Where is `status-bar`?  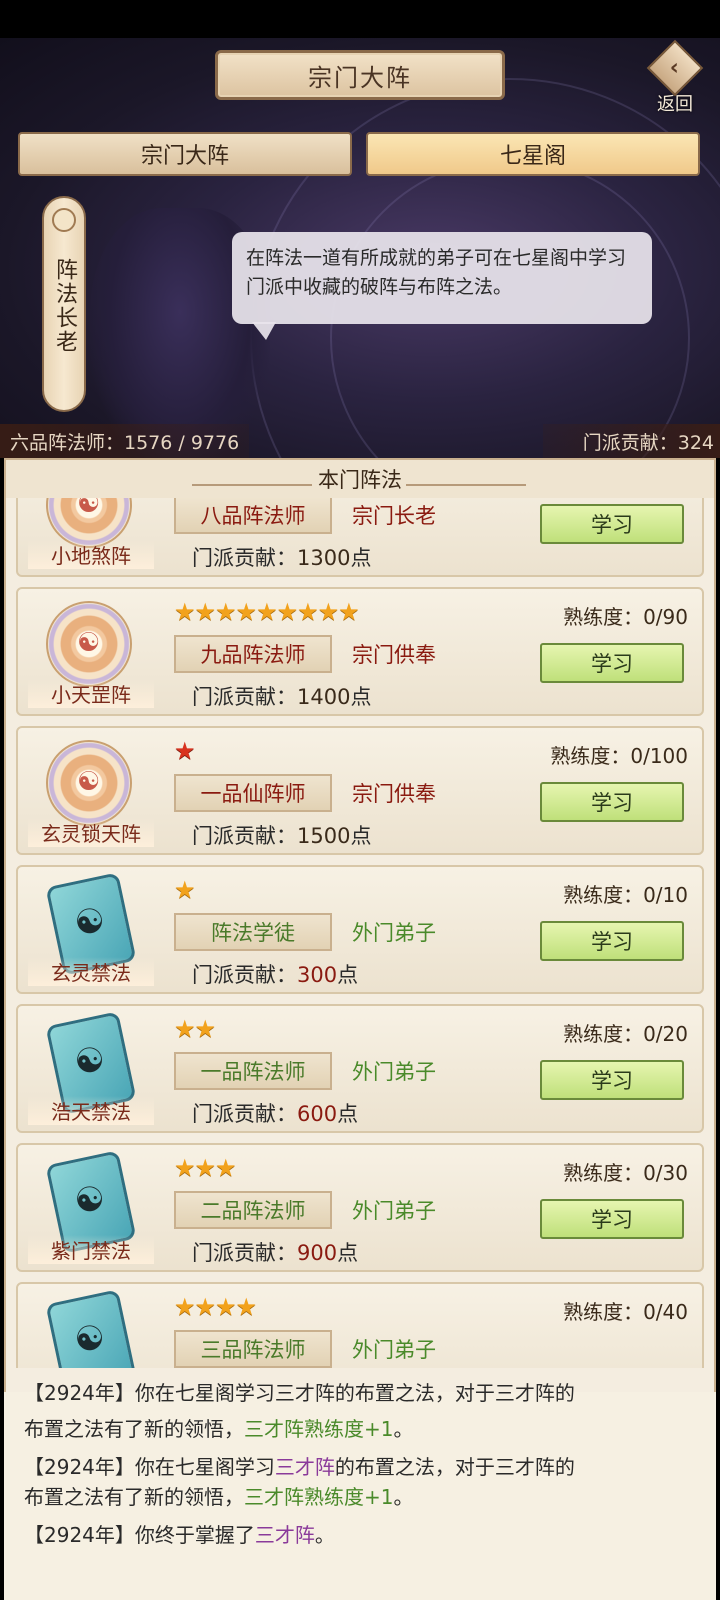 status-bar is located at coordinates (360, 19).